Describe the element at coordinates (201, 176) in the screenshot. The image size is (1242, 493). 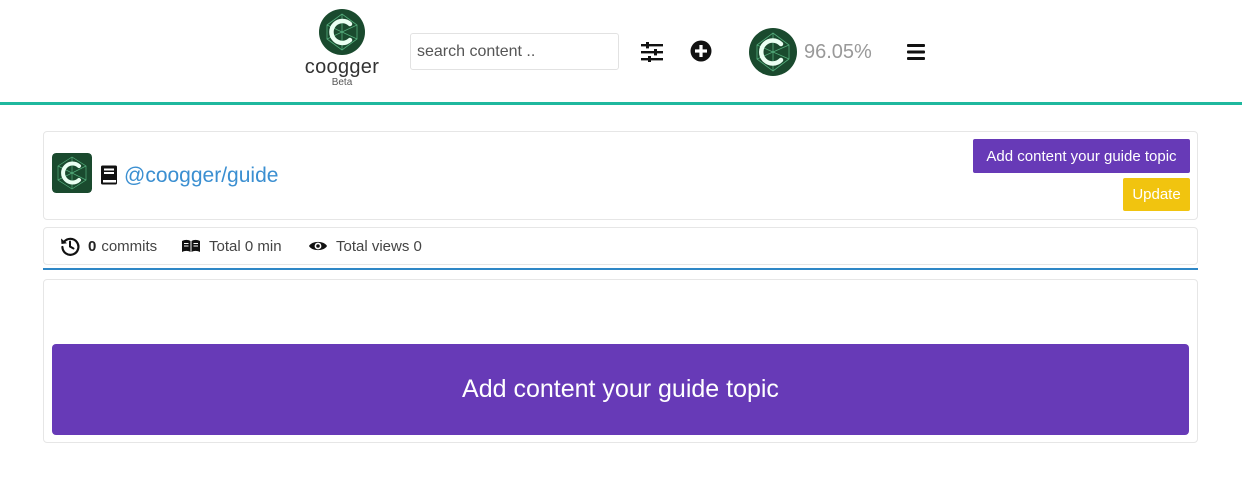
I see `guide-link: @coogger/guide` at that location.